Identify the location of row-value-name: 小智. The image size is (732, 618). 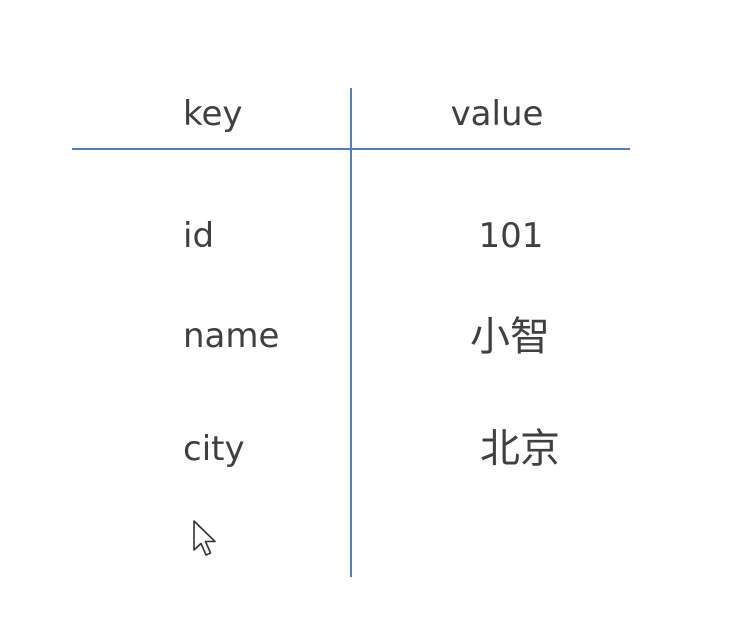
(510, 337).